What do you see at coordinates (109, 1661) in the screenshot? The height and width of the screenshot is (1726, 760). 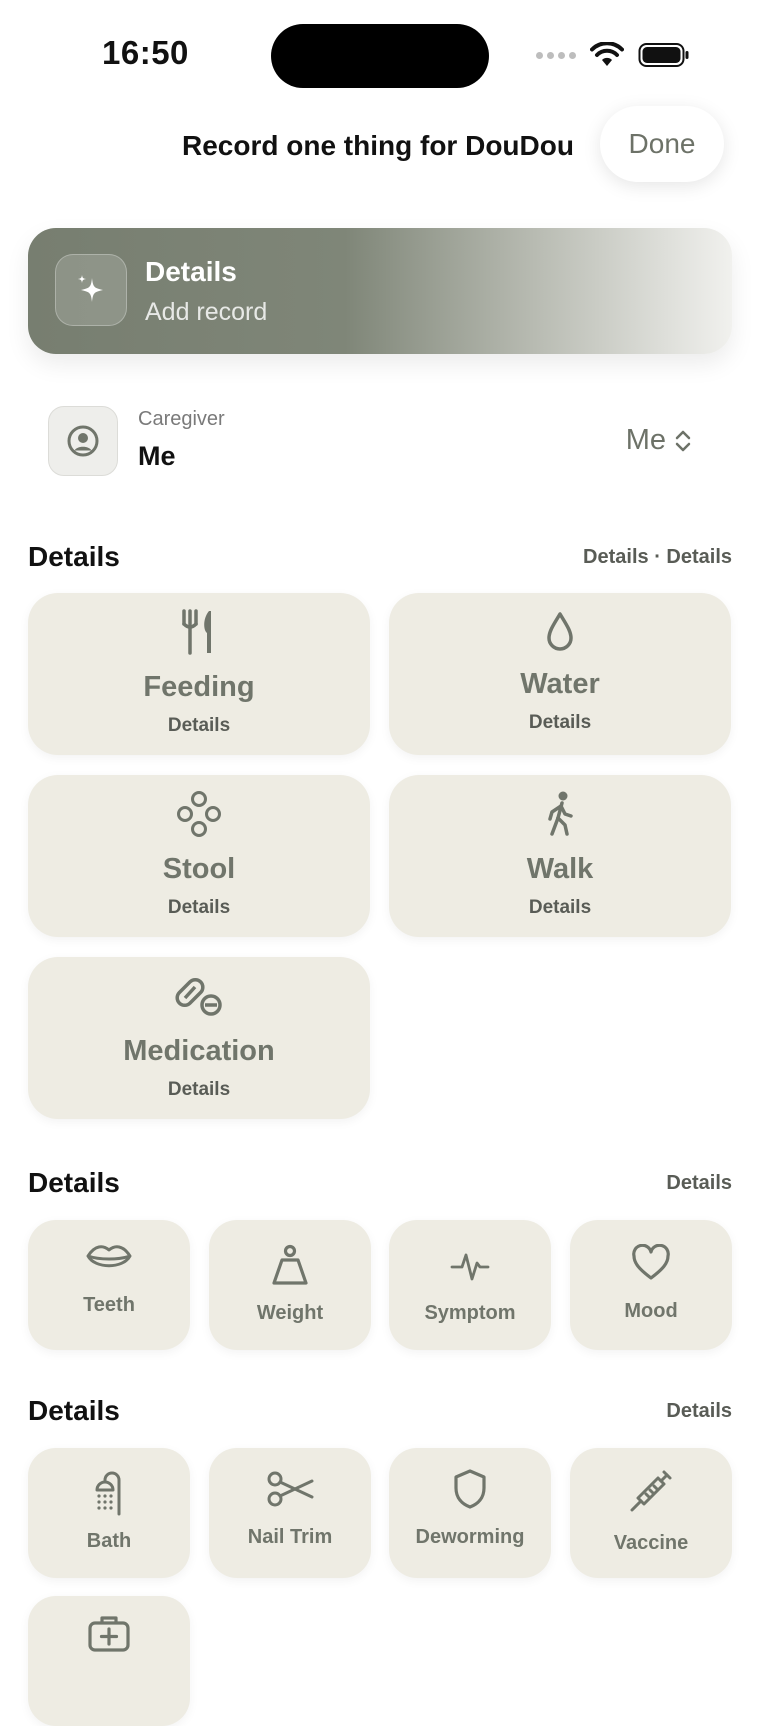 I see `first-aid-card` at bounding box center [109, 1661].